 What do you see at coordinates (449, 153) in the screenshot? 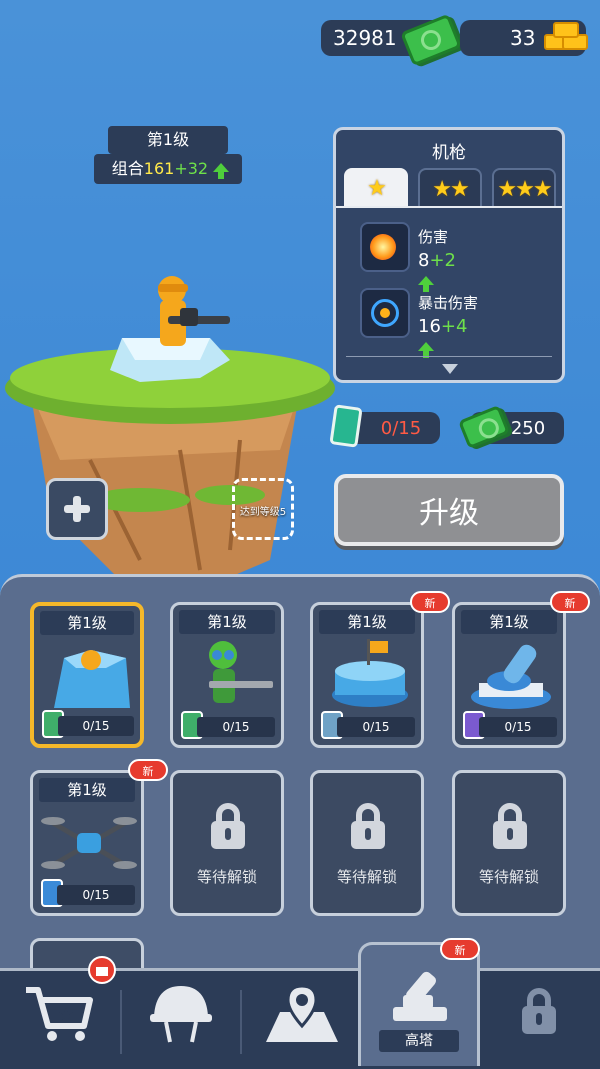
I see `panel-title: 机枪` at bounding box center [449, 153].